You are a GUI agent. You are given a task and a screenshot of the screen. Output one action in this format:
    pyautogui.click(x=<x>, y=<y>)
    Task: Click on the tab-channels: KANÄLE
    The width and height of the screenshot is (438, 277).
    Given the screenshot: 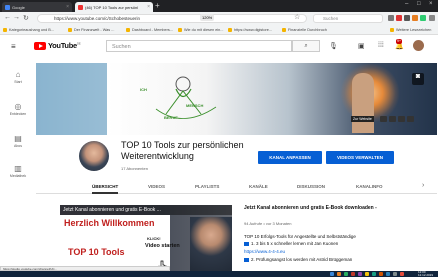 What is the action you would take?
    pyautogui.click(x=258, y=186)
    